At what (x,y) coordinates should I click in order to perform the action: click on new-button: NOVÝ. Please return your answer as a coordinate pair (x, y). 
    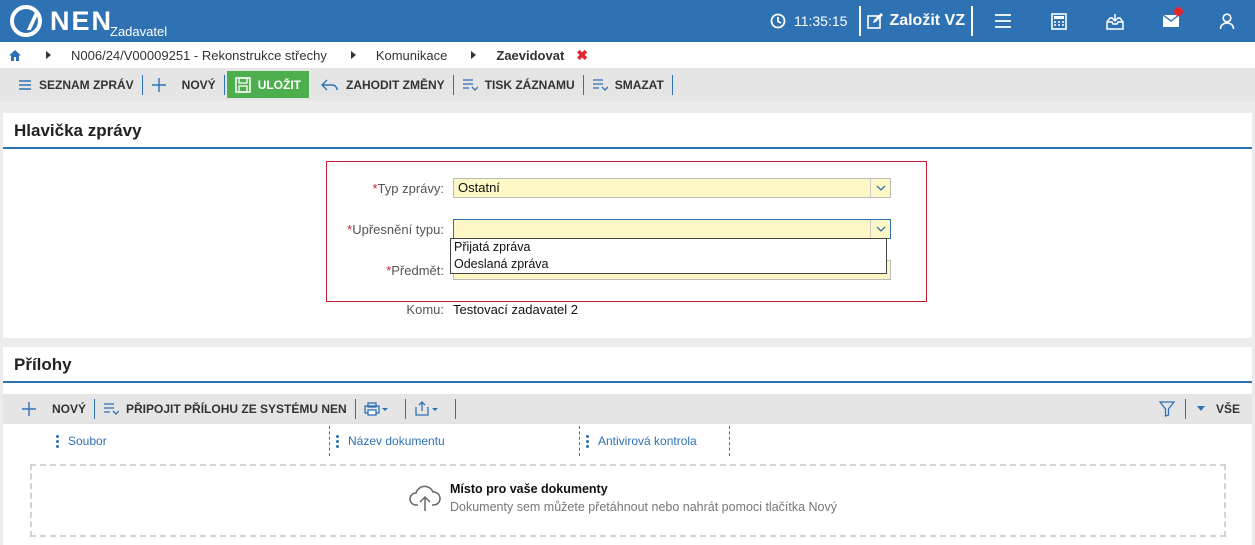
    Looking at the image, I should click on (183, 84).